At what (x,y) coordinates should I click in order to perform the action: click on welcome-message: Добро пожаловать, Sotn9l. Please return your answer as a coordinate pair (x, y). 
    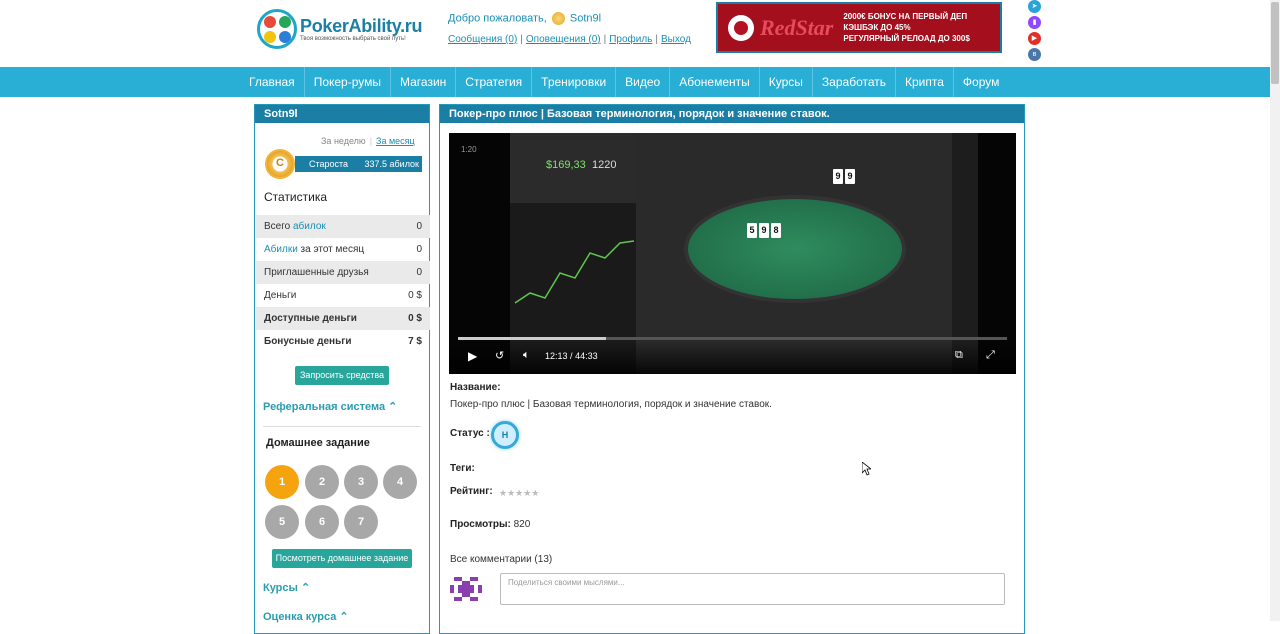
    Looking at the image, I should click on (524, 18).